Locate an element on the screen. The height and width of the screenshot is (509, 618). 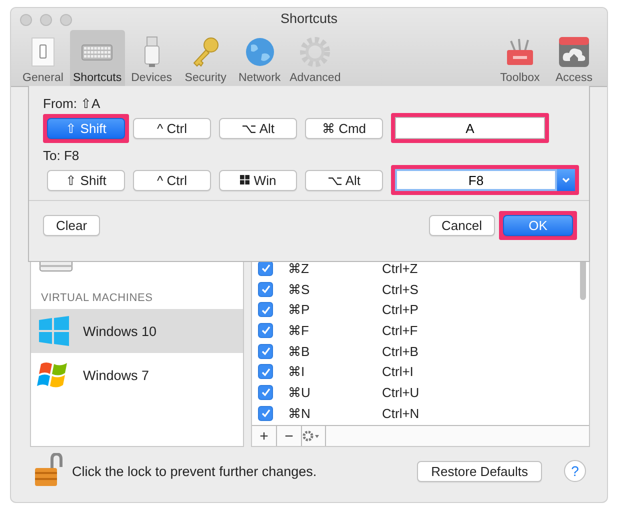
lock-message: Click the lock to prevent further changes. is located at coordinates (194, 471).